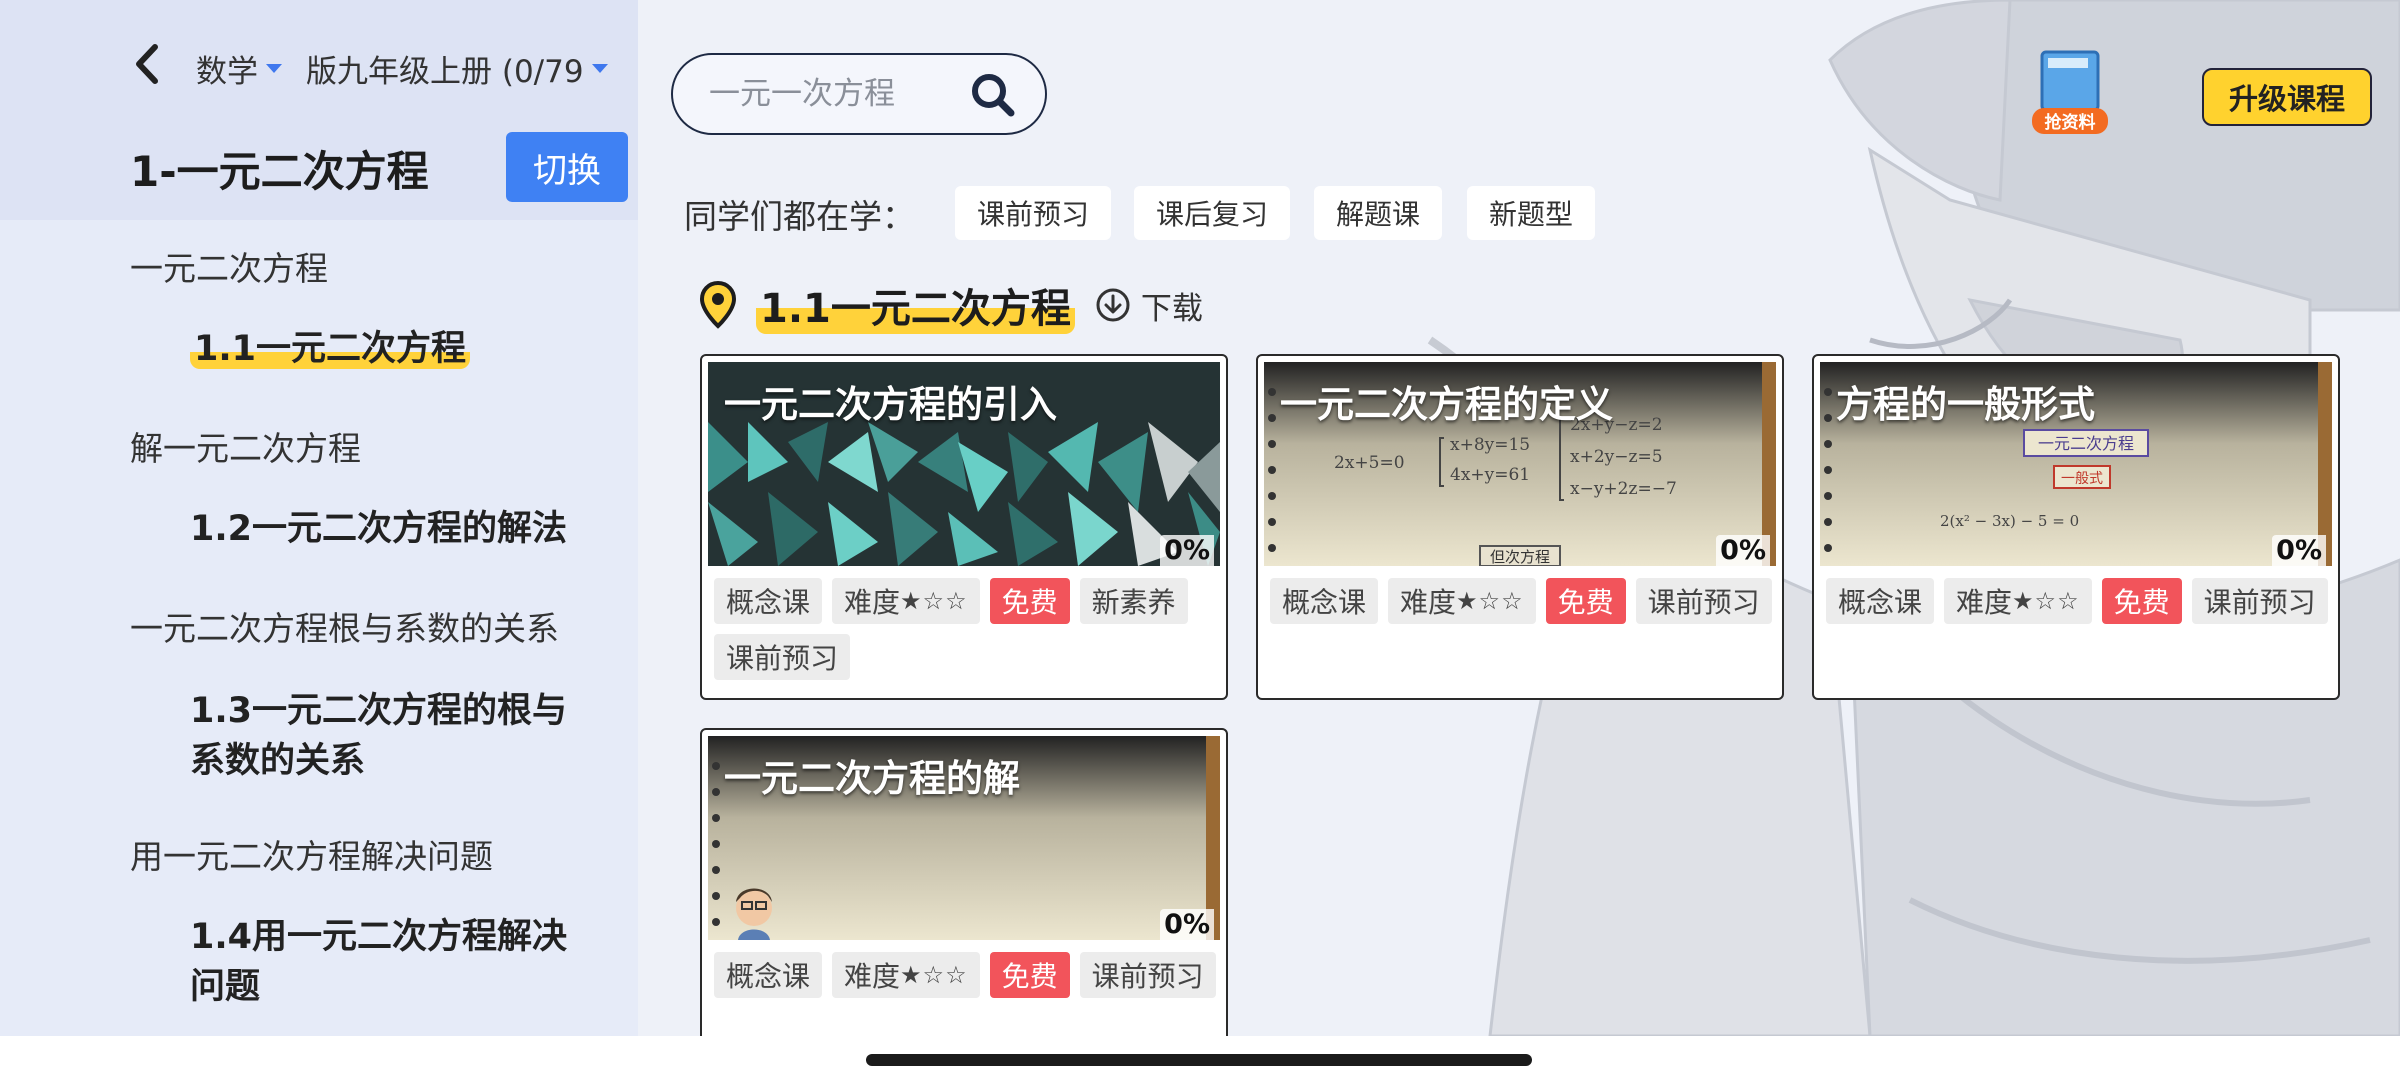 This screenshot has width=2400, height=1080. I want to click on book-icon: 抢资料, so click(2070, 92).